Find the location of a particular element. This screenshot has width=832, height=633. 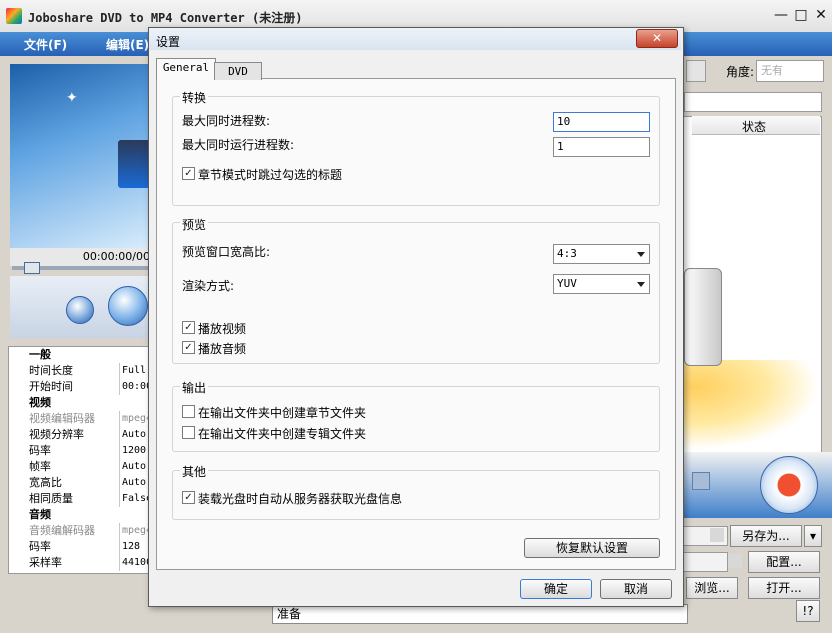

skip-checked-label: 章节模式时跳过勾选的标题 is located at coordinates (270, 174).